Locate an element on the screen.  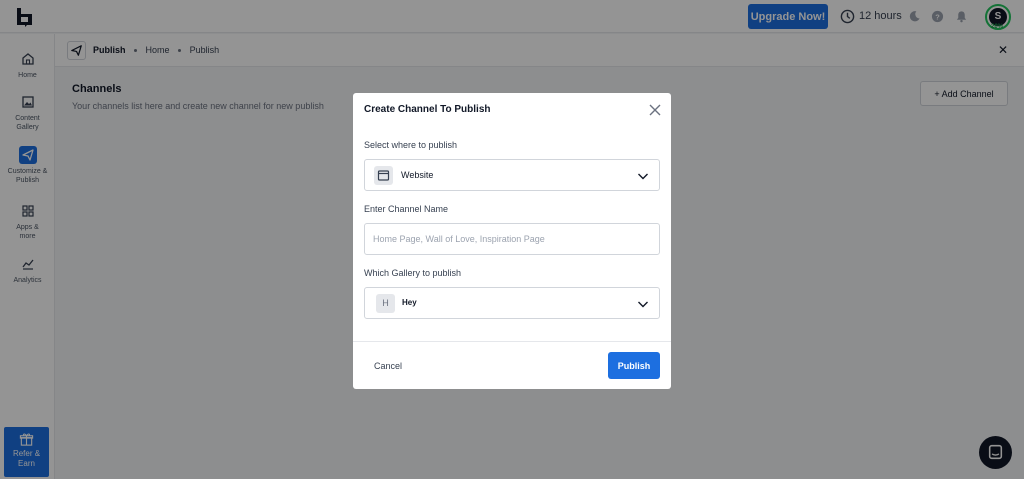
publish-destination-select: Website is located at coordinates (512, 175).